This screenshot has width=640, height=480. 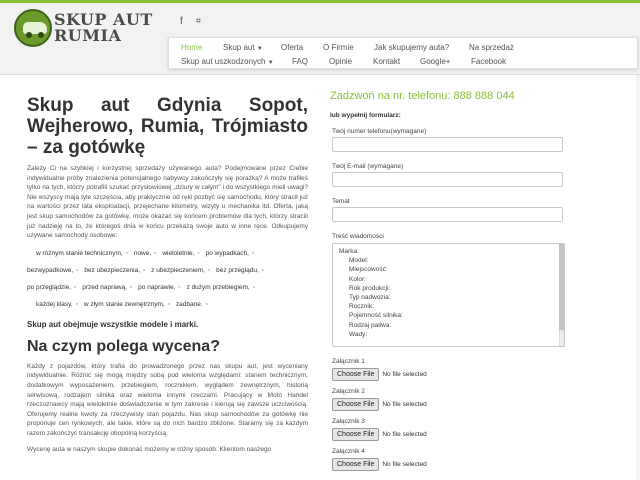 What do you see at coordinates (123, 346) in the screenshot?
I see `section-heading: Na czym polega wycena?` at bounding box center [123, 346].